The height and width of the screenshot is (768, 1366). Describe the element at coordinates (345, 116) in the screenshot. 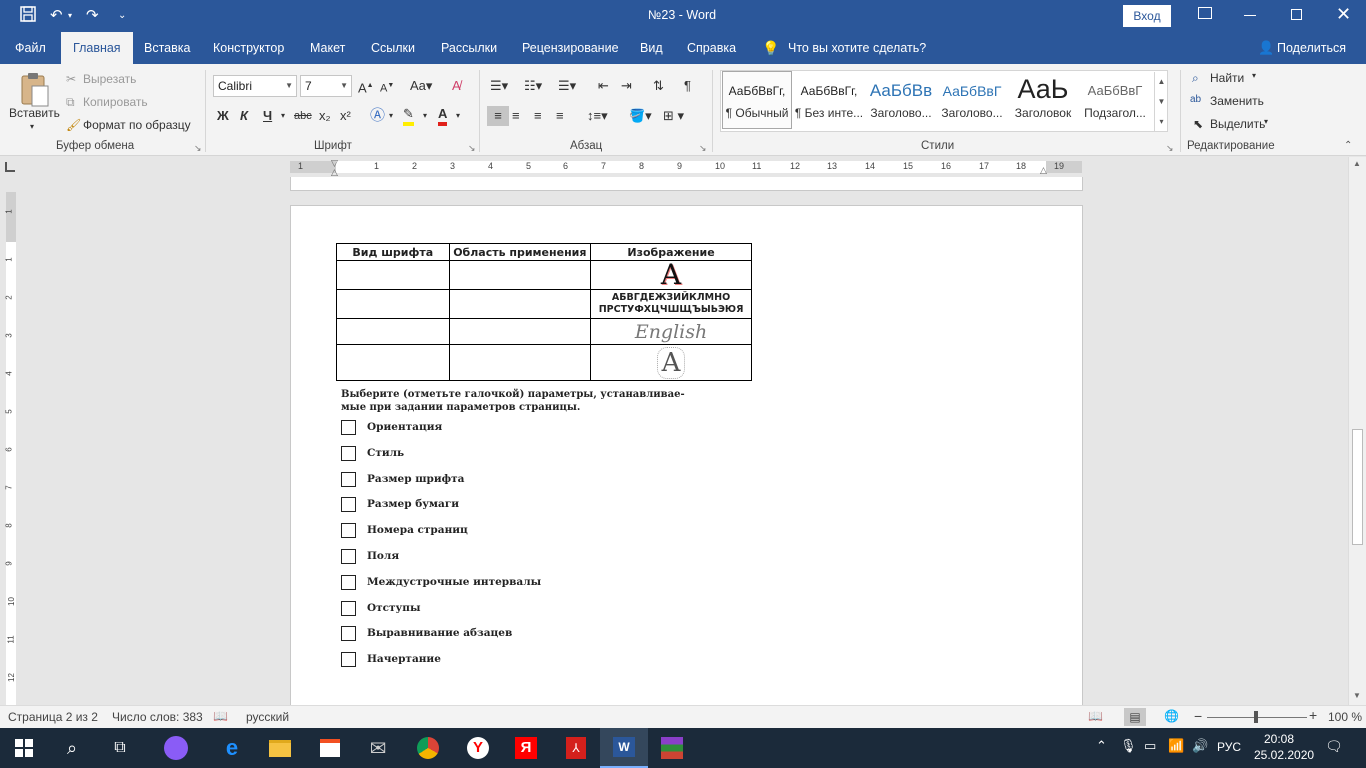

I see `superscript-button: x²` at that location.